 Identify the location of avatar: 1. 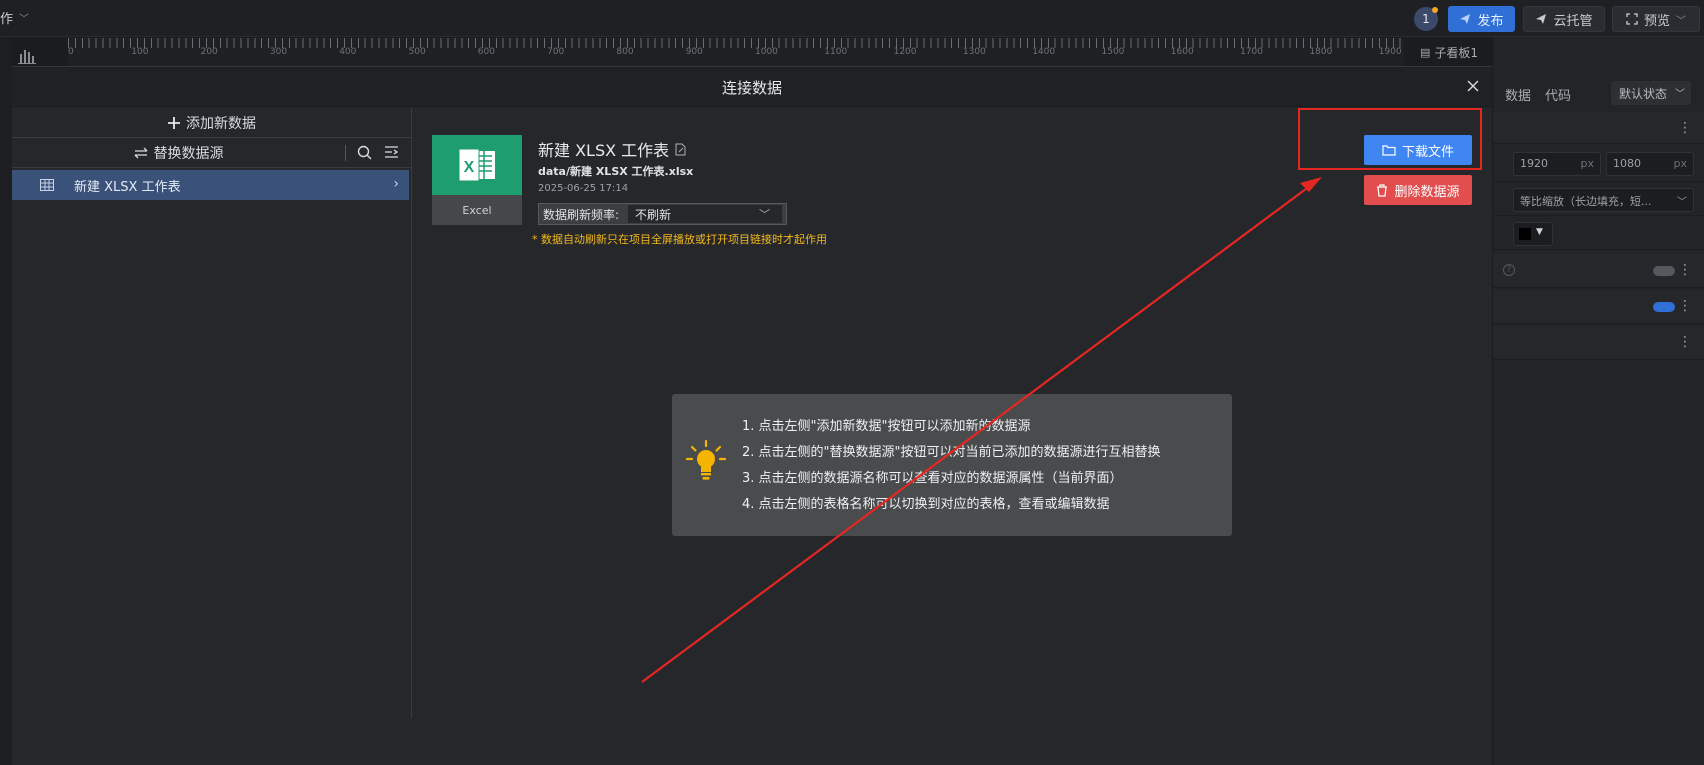
(1426, 19).